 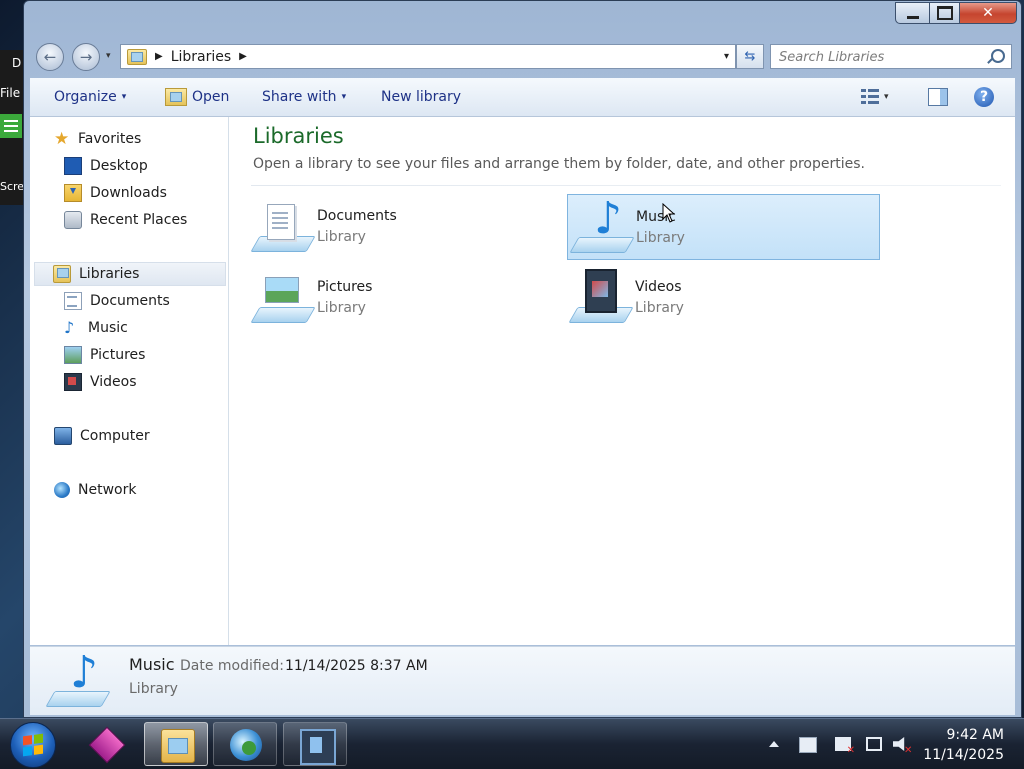 I want to click on taskbar: ✕ 9:42 AM 11/14/2025, so click(x=512, y=743).